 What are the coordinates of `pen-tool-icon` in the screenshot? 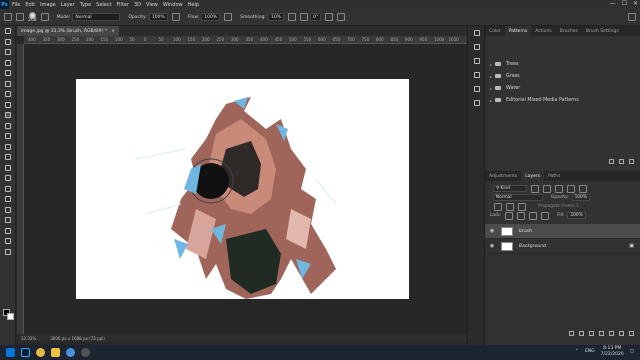 It's located at (8, 189).